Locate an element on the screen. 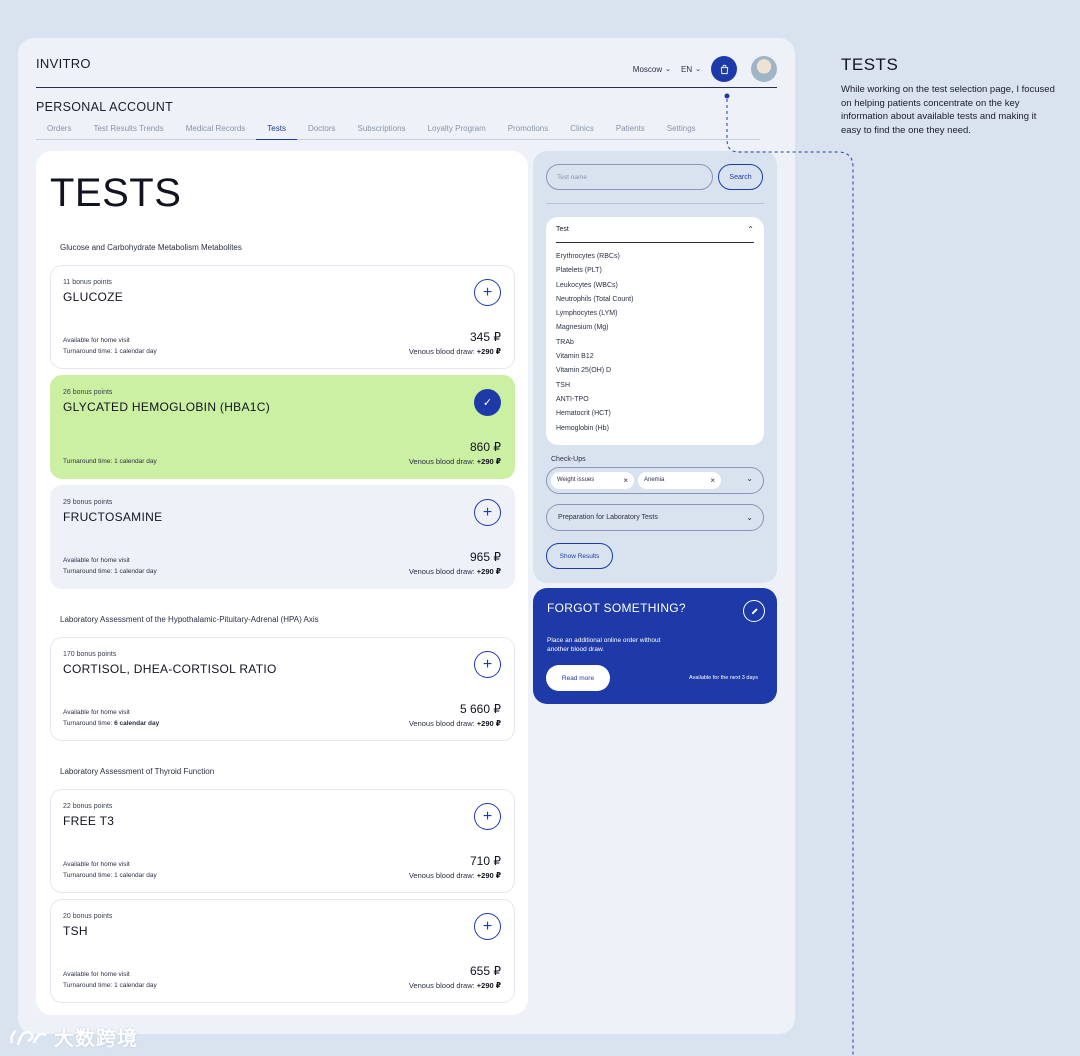 The width and height of the screenshot is (1080, 1056). preparation-select: Preparation for Laboratory Tests ⌄ is located at coordinates (655, 517).